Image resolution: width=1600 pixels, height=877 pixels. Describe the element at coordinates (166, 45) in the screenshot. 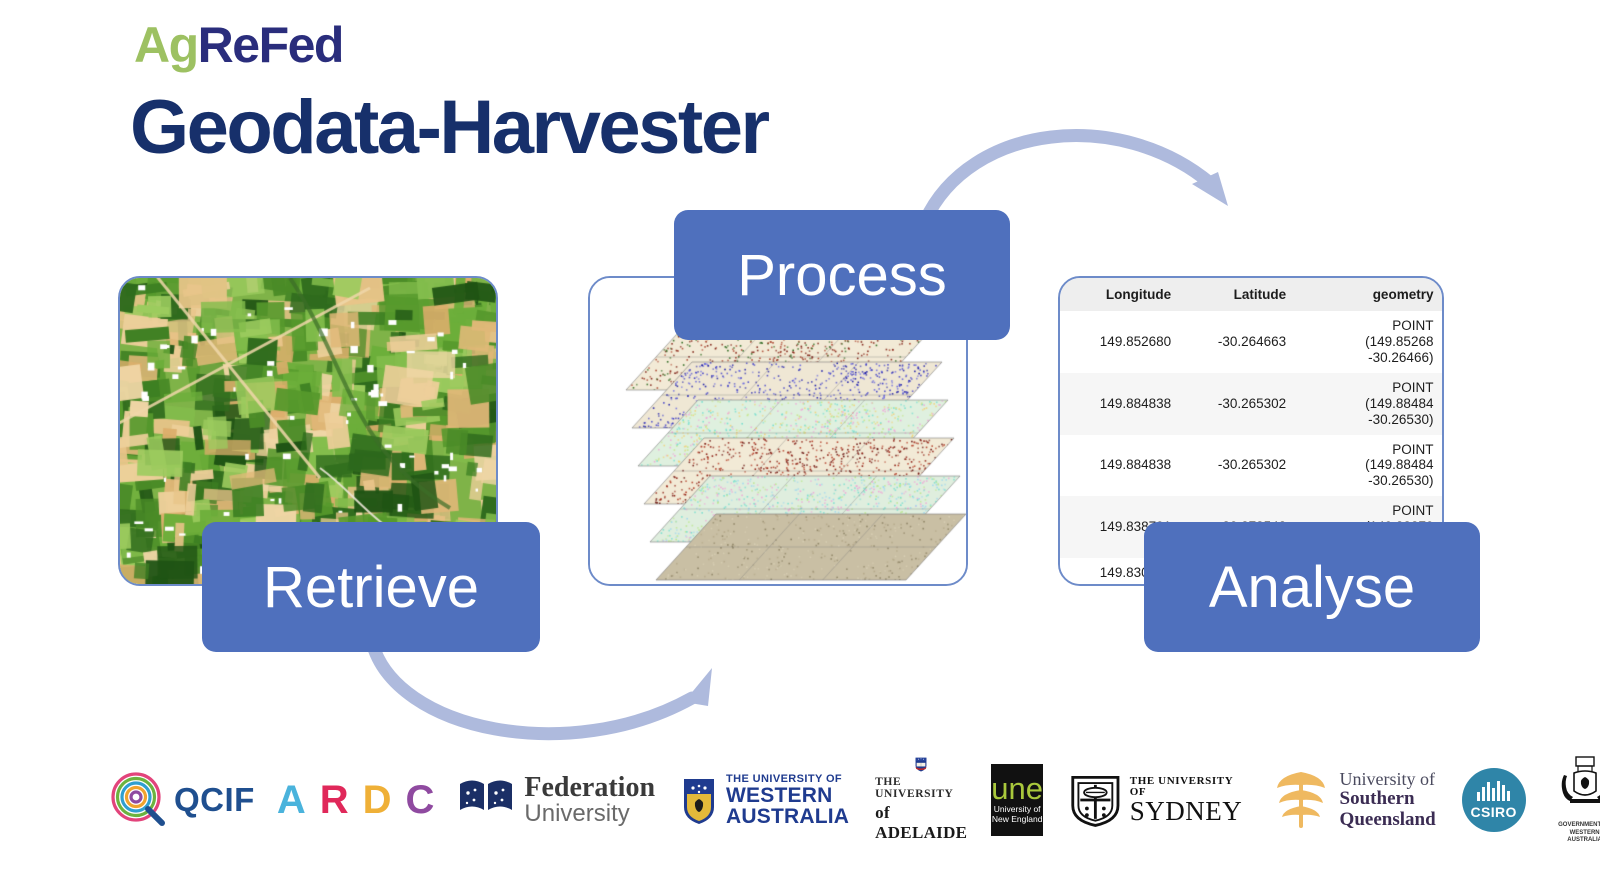

I see `agrefed-logo-ag: Ag` at that location.